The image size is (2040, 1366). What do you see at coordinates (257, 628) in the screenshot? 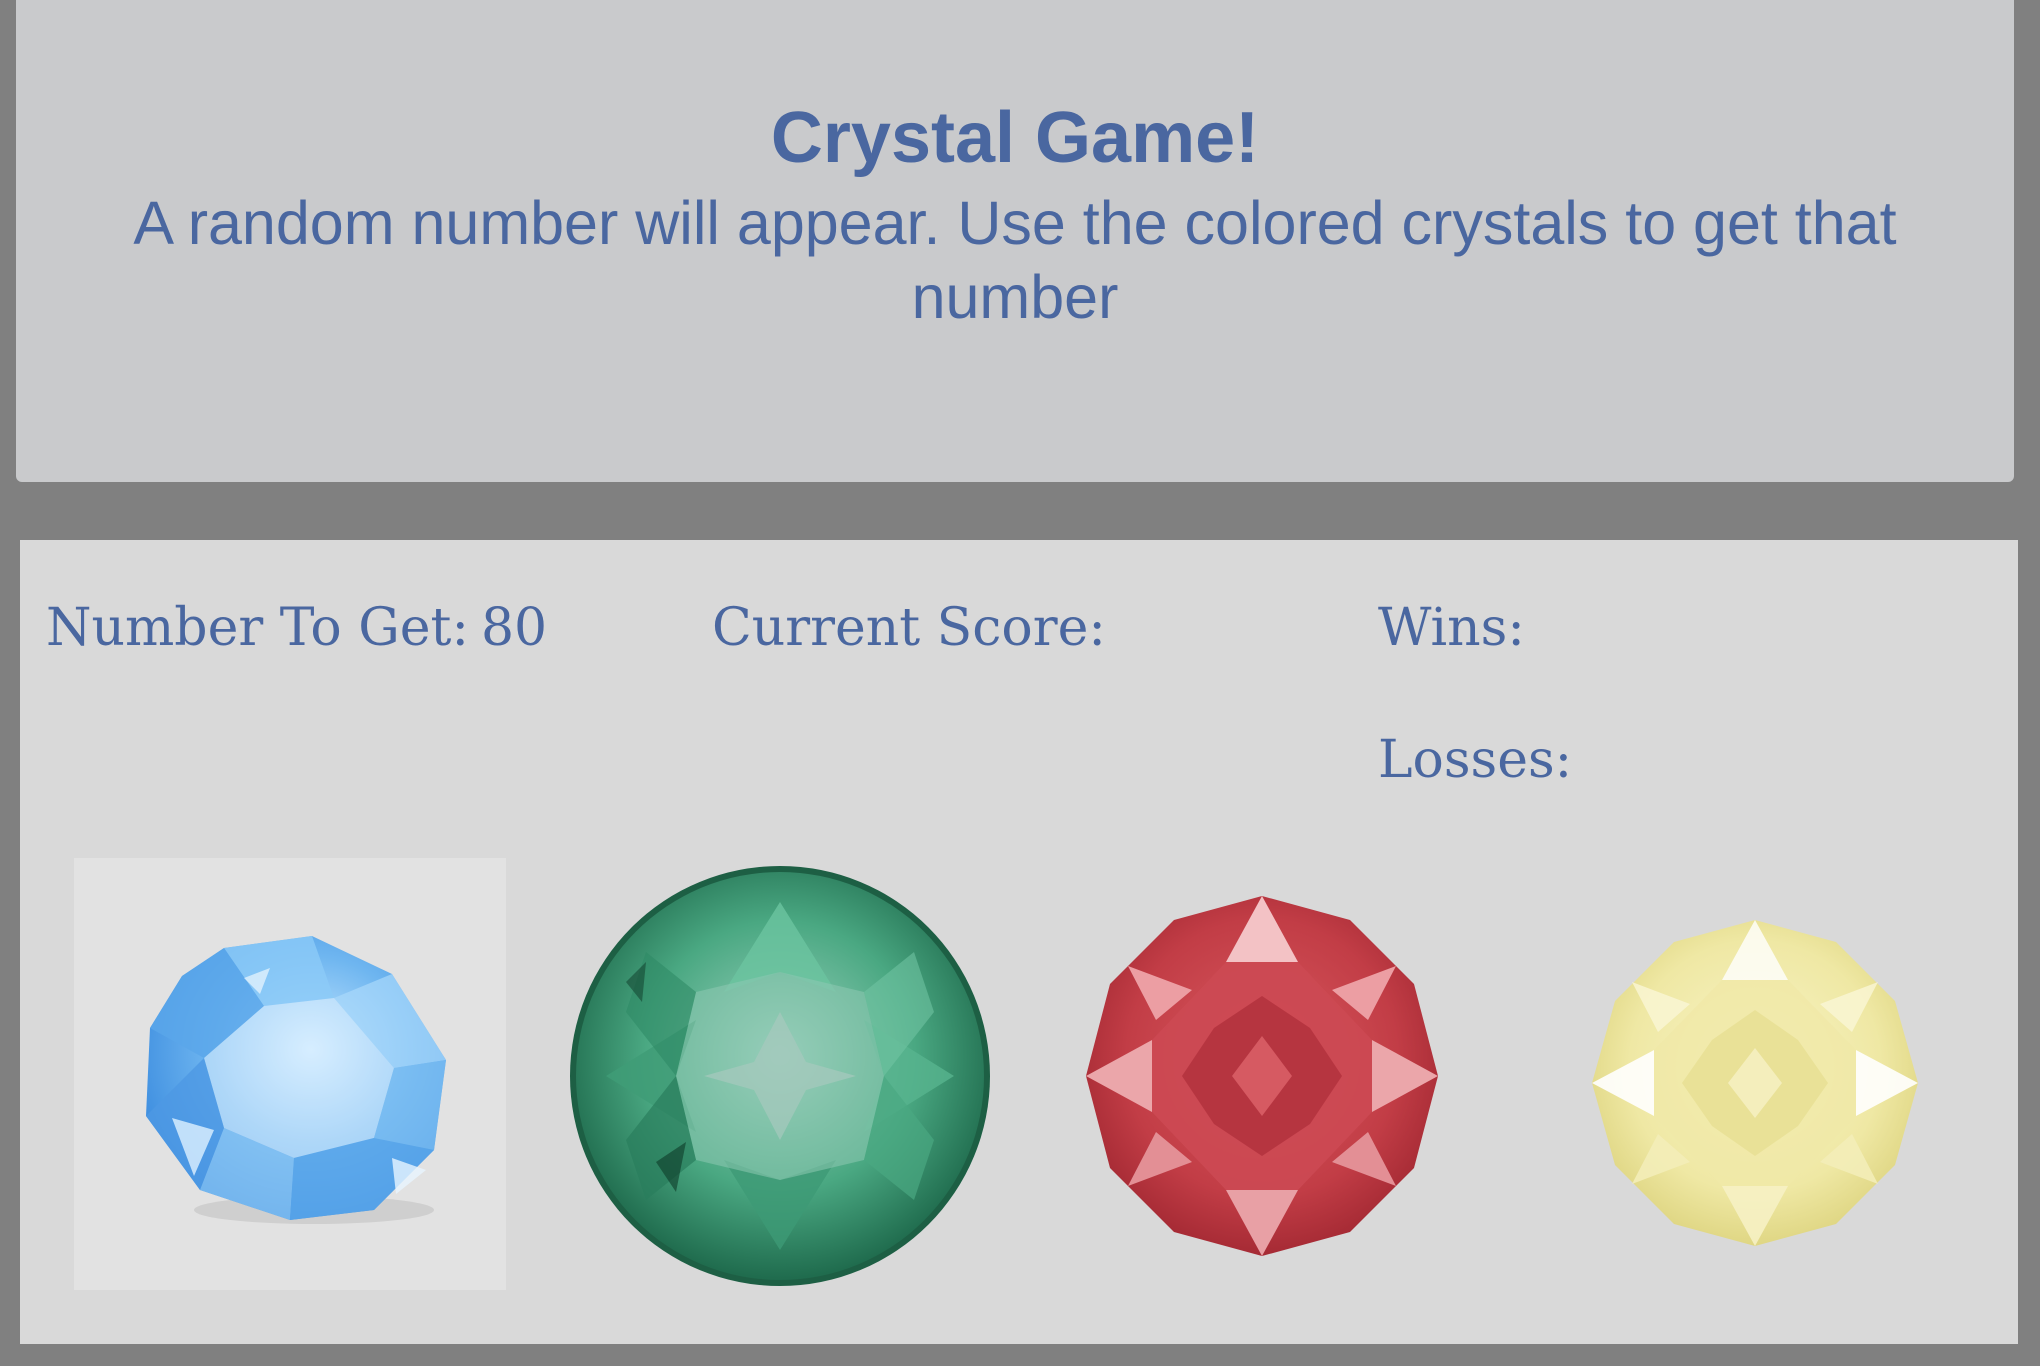
I see `target-number-label: Number To Get:` at bounding box center [257, 628].